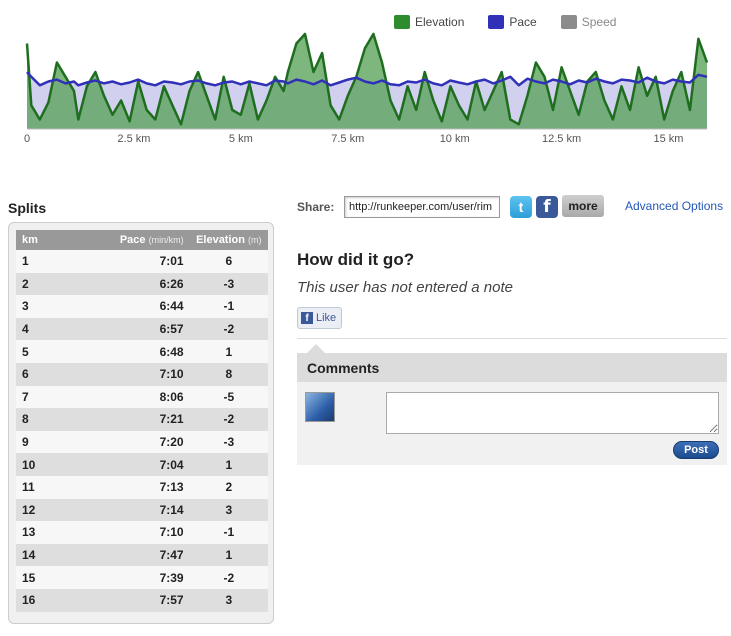 The height and width of the screenshot is (636, 731). I want to click on split-km: 5, so click(48, 351).